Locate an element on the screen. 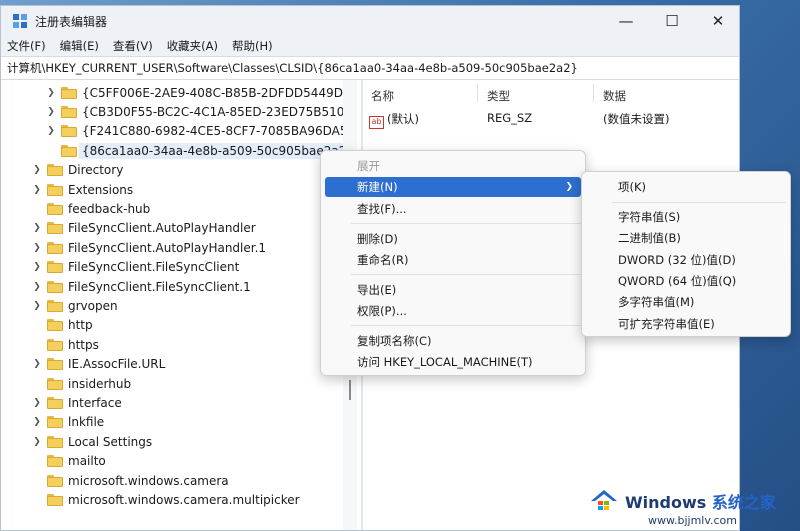 The width and height of the screenshot is (800, 531). tree-item: {86ca1aa0-34aa-4e8b-a509-50c905bae2a2} is located at coordinates (194, 150).